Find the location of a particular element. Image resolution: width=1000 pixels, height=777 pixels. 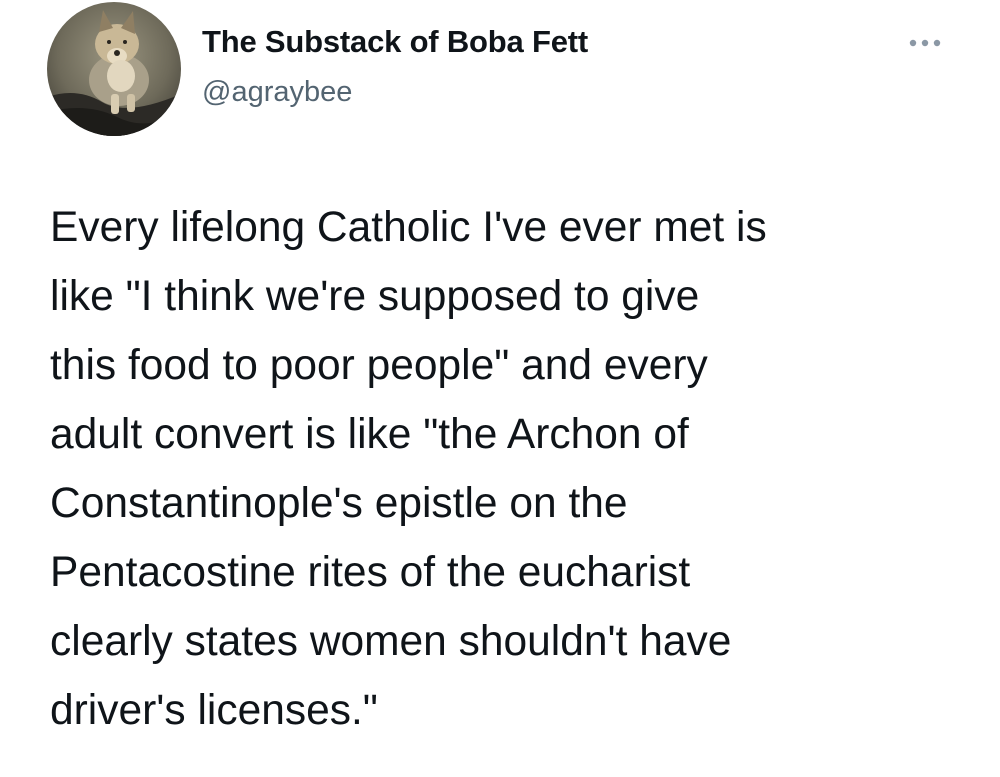

fox-photo-icon is located at coordinates (114, 69).